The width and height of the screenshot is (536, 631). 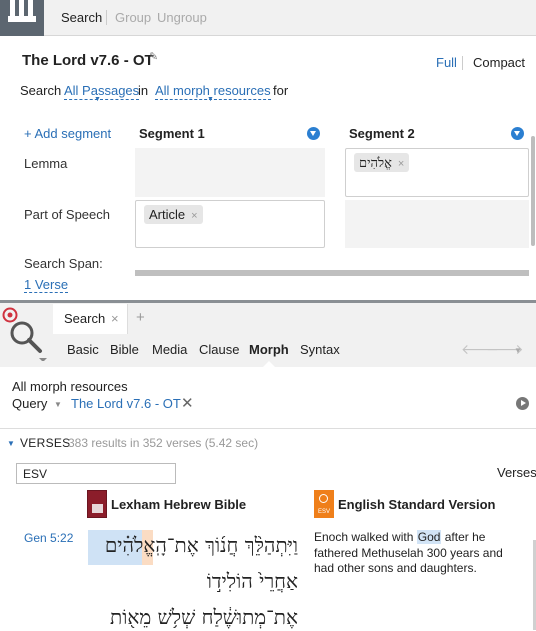 What do you see at coordinates (517, 133) in the screenshot?
I see `segment-2-menu-icon` at bounding box center [517, 133].